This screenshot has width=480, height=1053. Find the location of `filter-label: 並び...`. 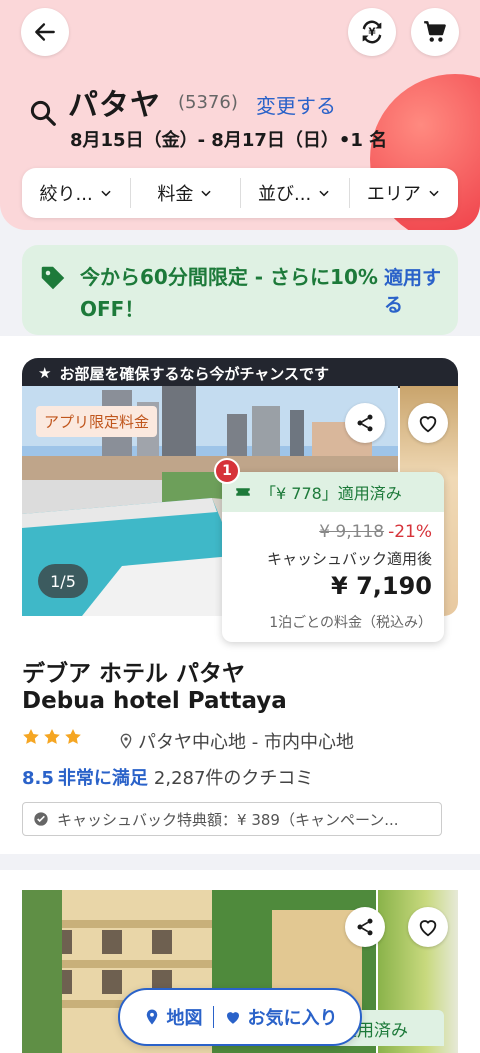

filter-label: 並び... is located at coordinates (285, 194).